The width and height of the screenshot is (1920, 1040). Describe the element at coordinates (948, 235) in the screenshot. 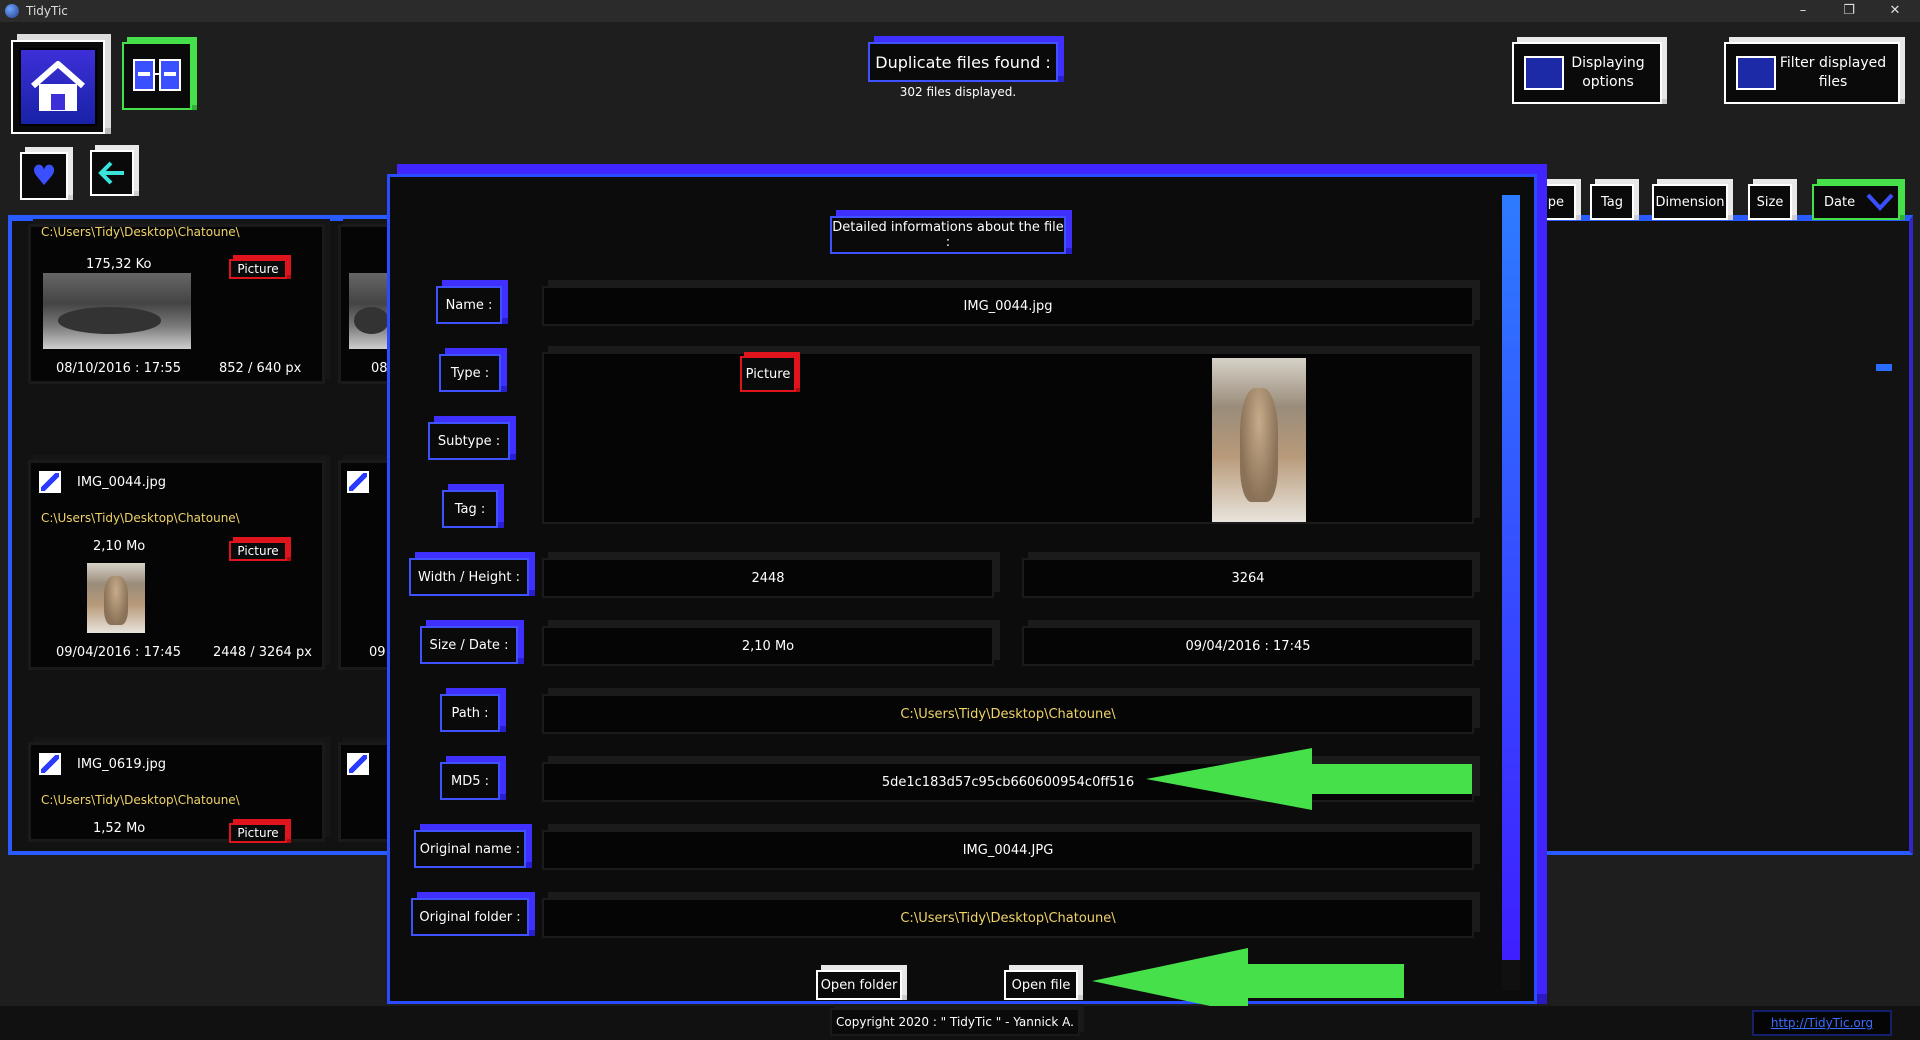

I see `details-heading: Detailed informations about the file :` at that location.